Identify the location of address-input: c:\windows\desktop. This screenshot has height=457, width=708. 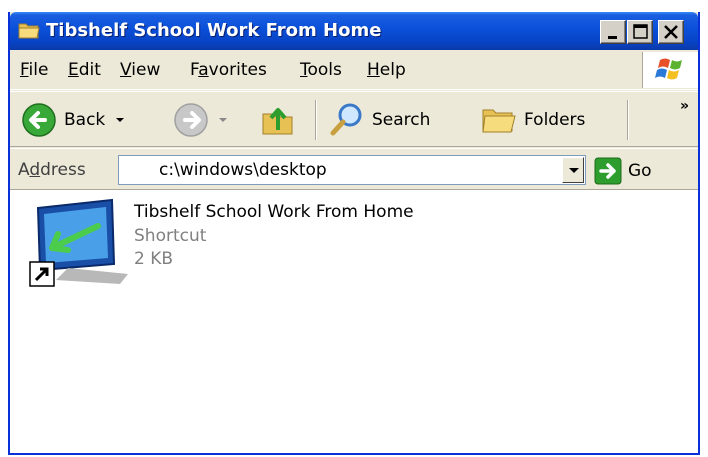
(352, 170).